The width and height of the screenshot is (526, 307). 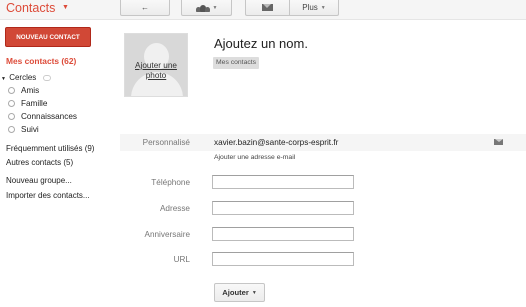 I want to click on sidebar-circle-item: Connaissances, so click(x=42, y=116).